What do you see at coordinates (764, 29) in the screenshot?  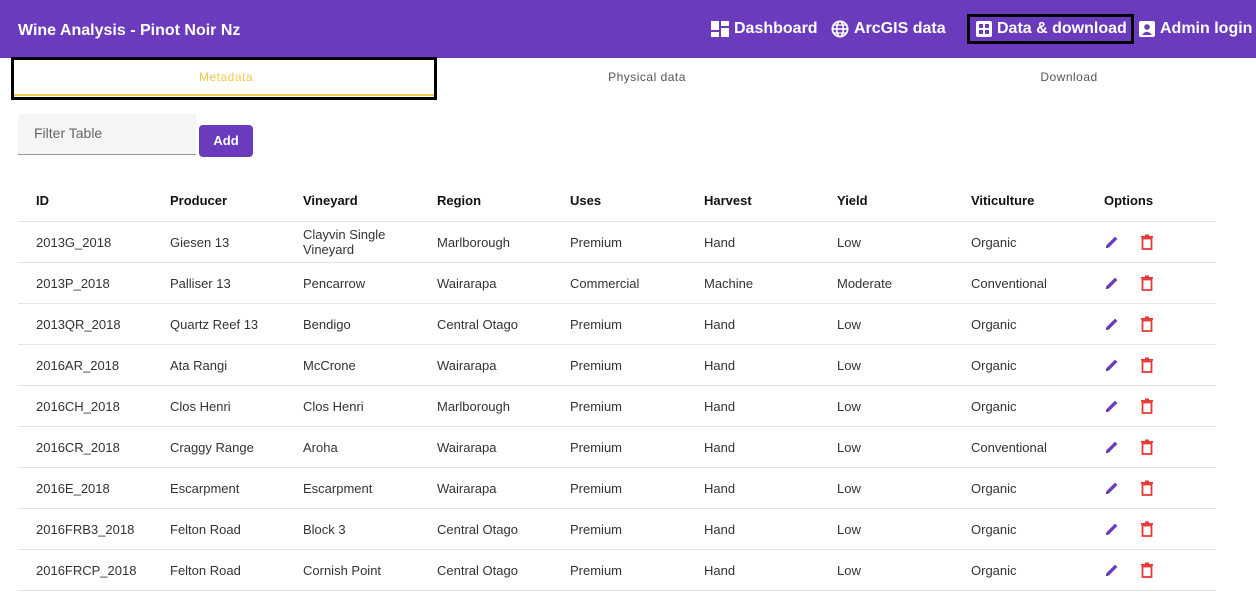 I see `nav-dashboard-button: Dashboard` at bounding box center [764, 29].